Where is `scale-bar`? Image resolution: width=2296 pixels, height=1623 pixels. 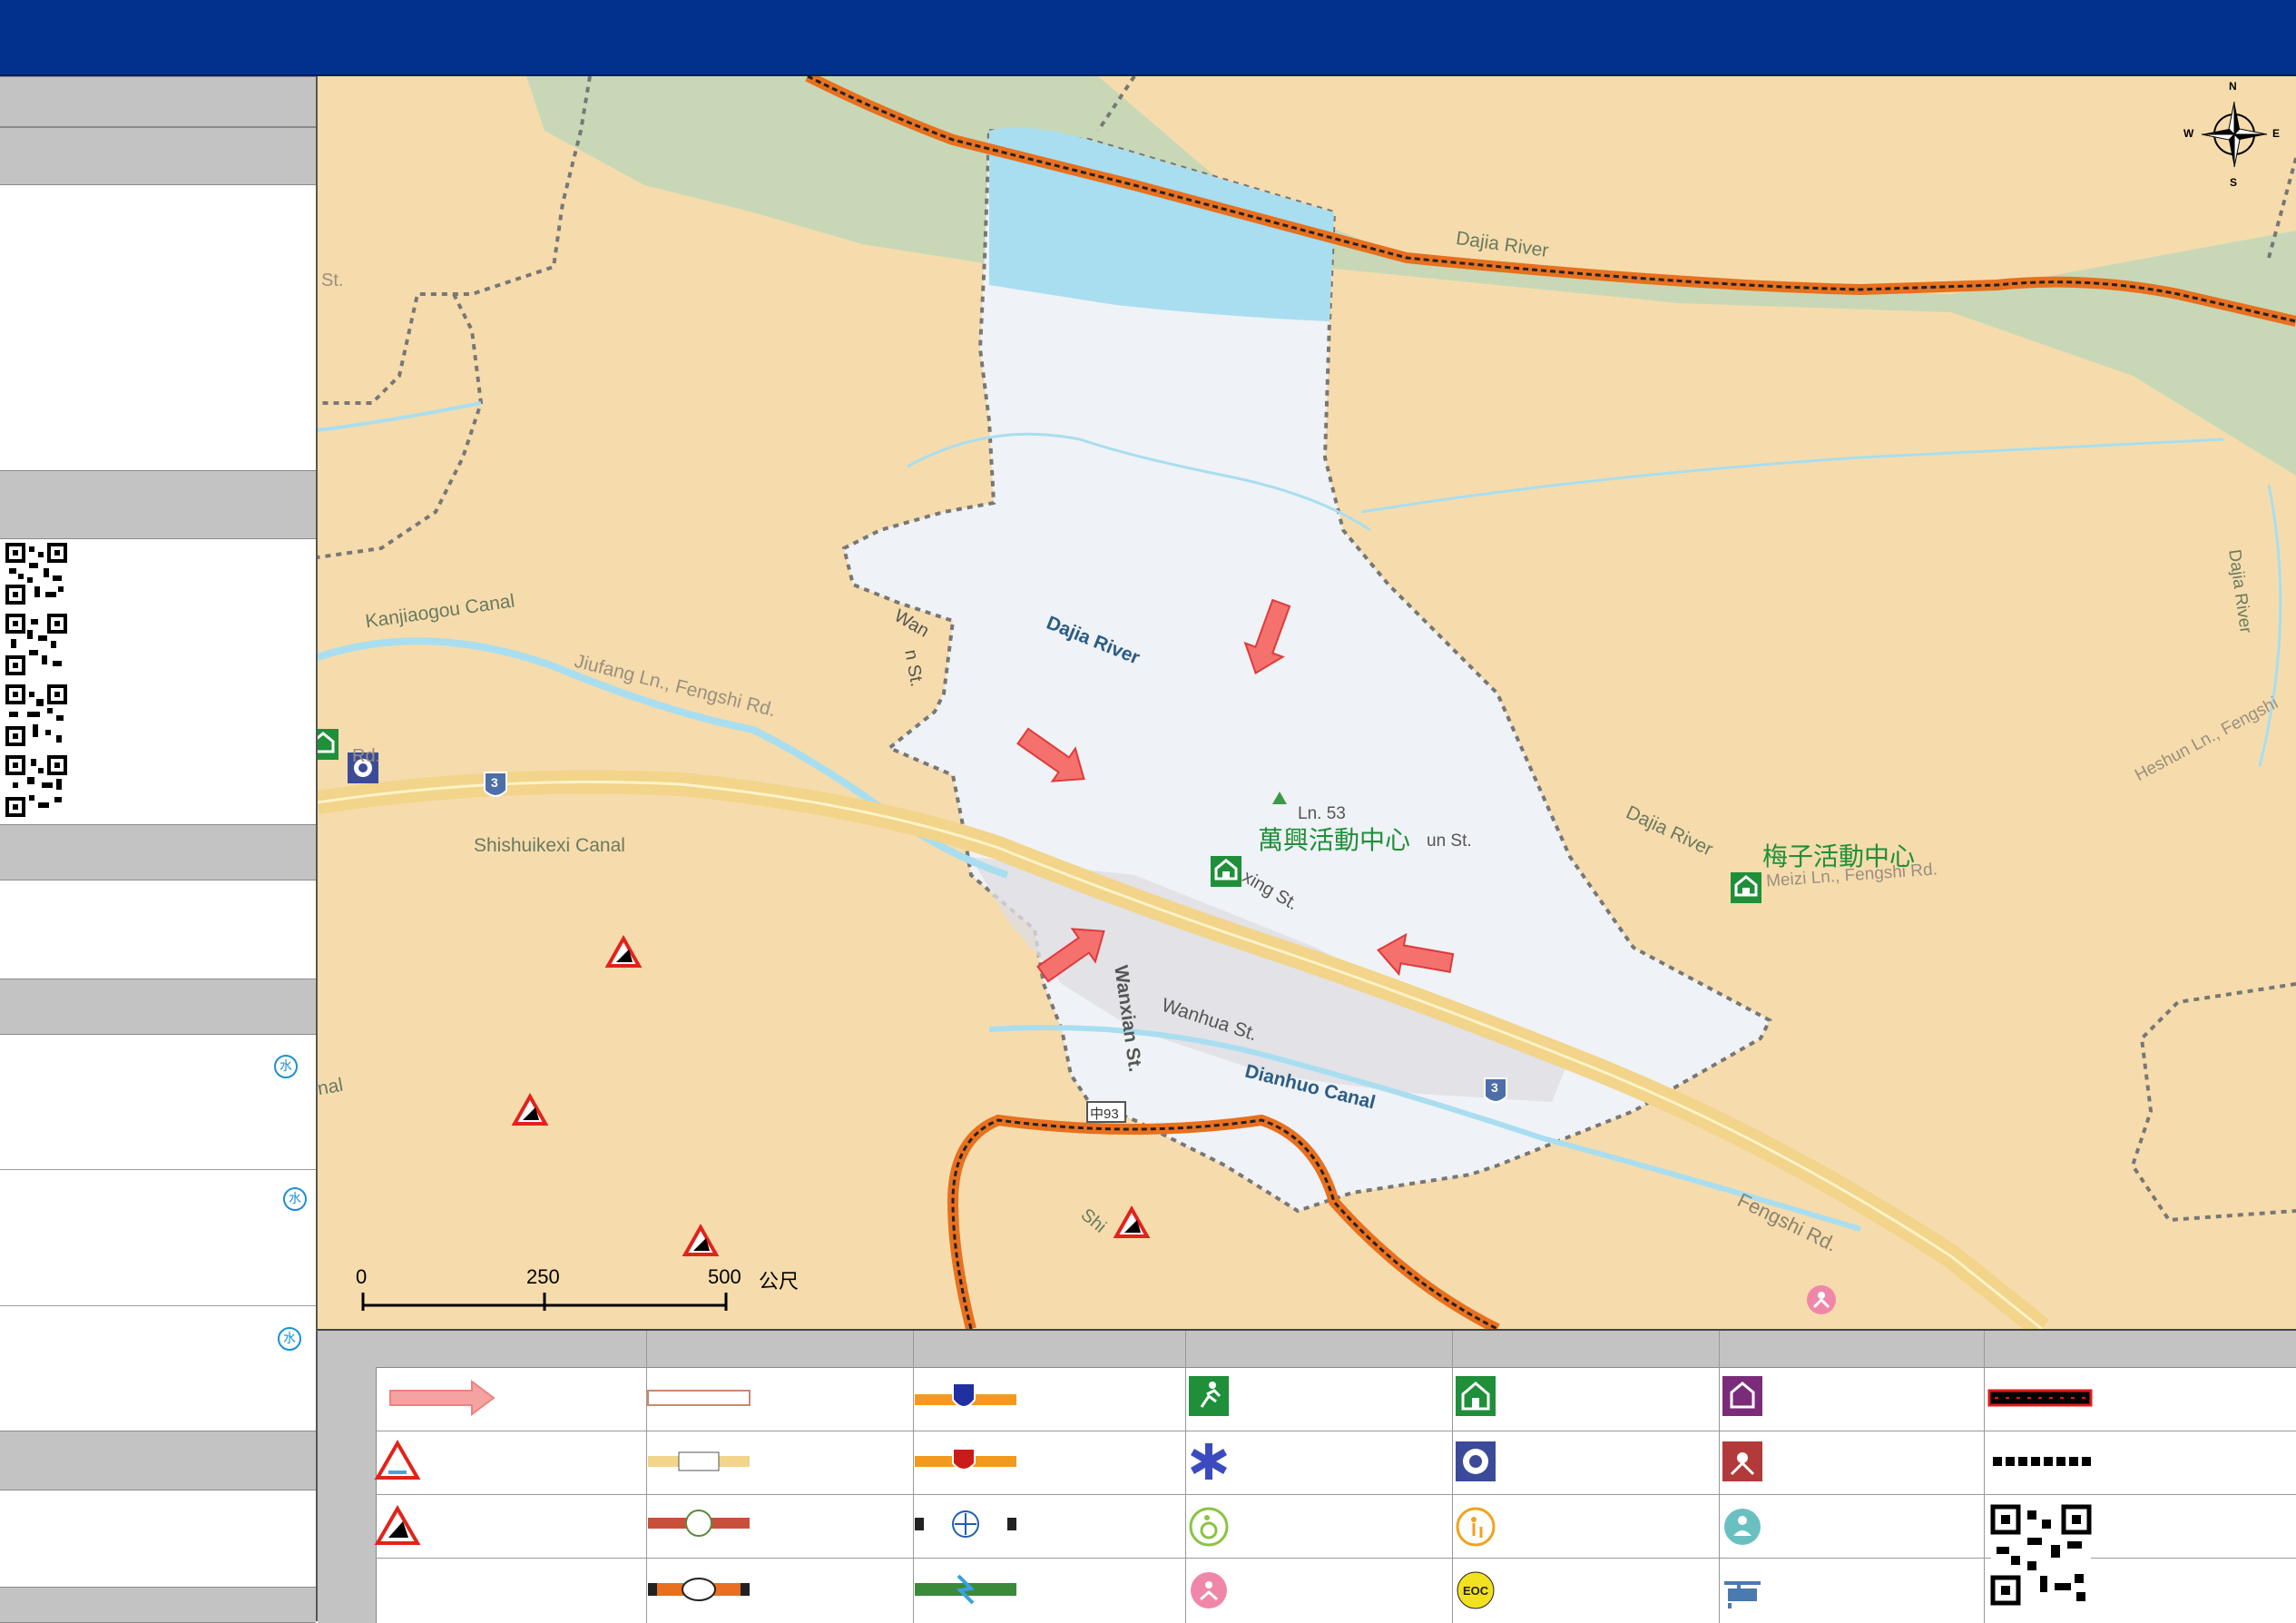 scale-bar is located at coordinates (544, 1302).